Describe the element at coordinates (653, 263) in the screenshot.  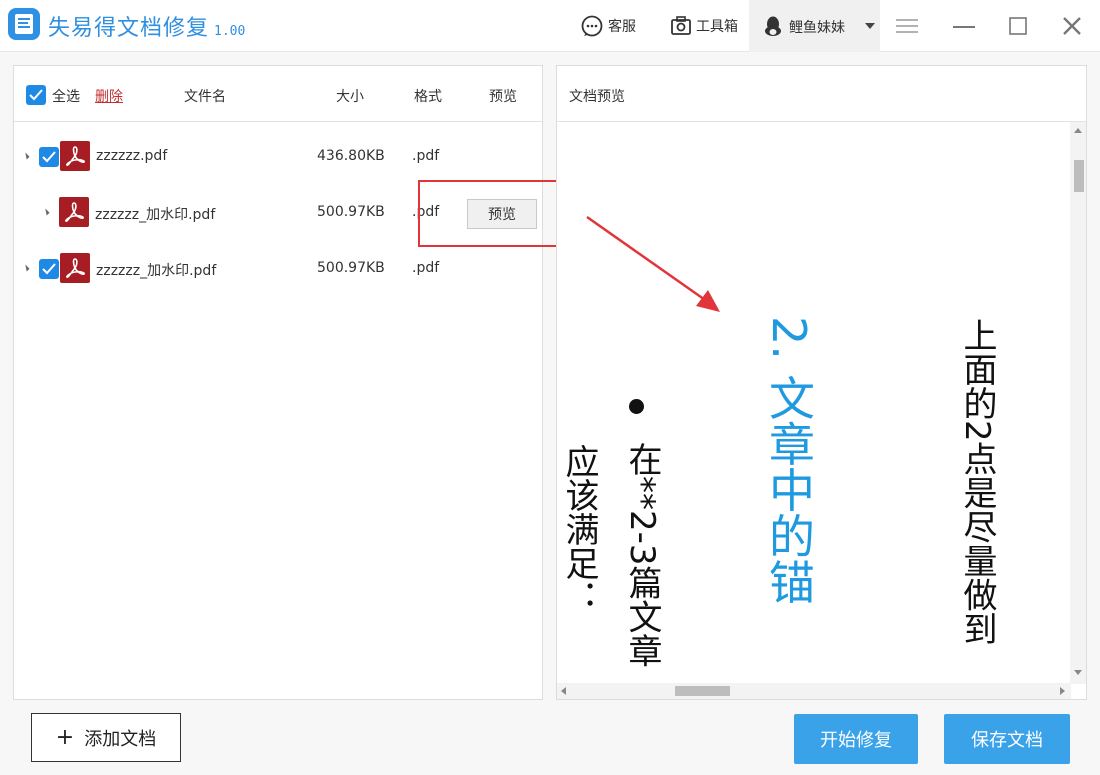
I see `annotation-arrow-icon` at that location.